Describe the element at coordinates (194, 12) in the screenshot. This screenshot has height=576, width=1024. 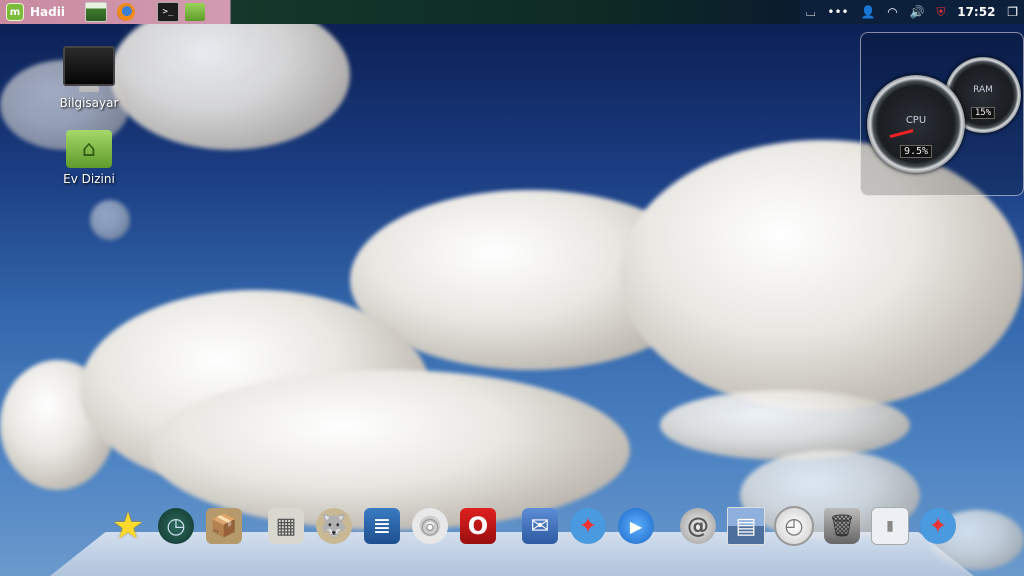
I see `file-manager-folder-icon` at that location.